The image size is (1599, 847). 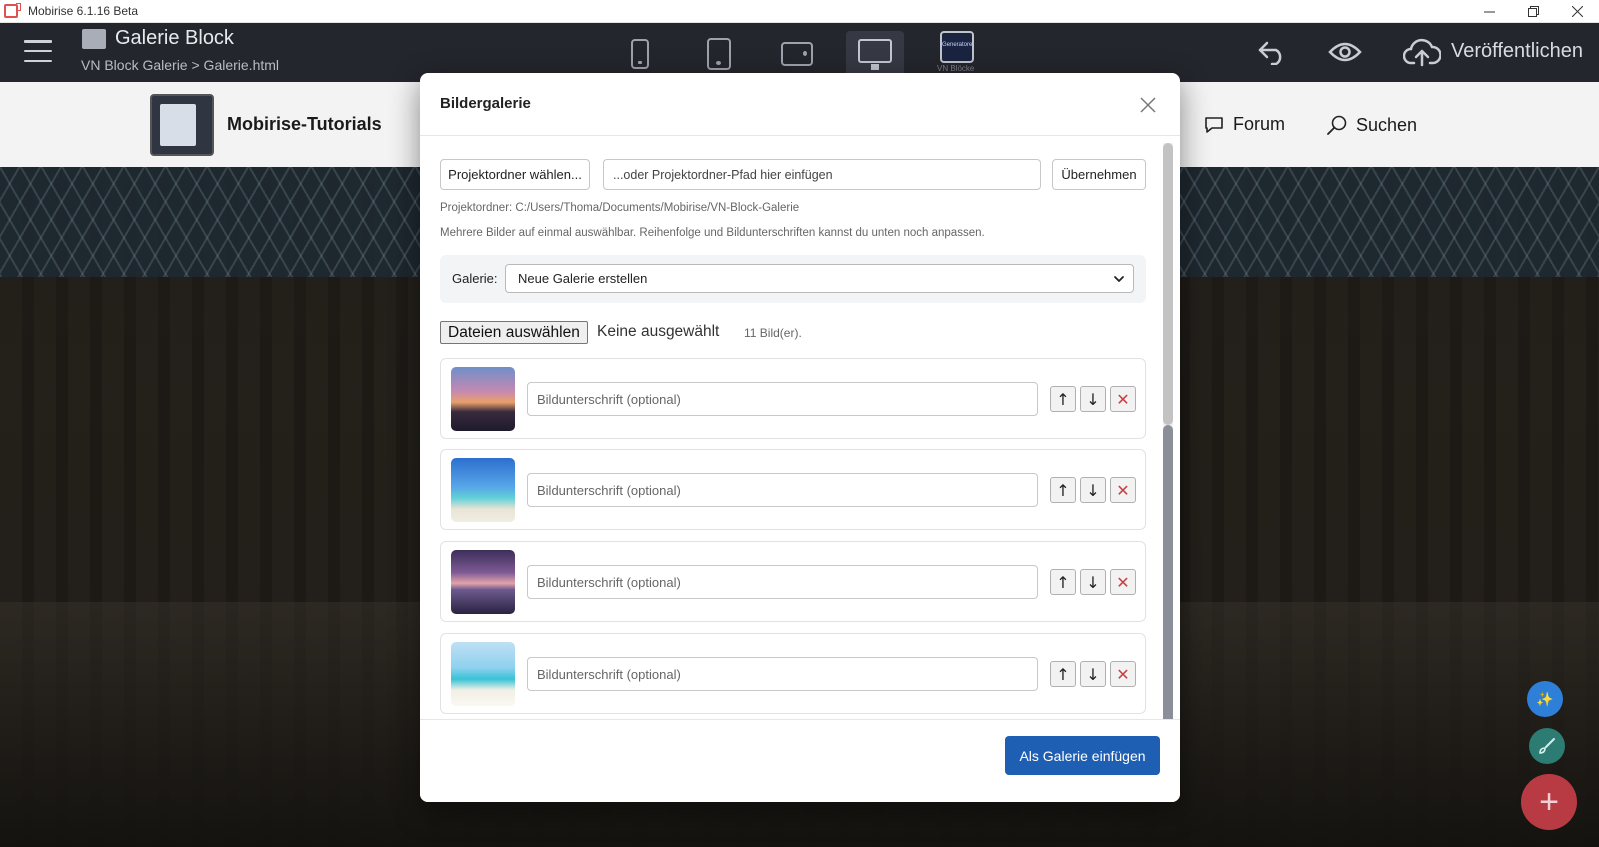 What do you see at coordinates (180, 65) in the screenshot?
I see `page-path: VN Block Galerie > Galerie.html` at bounding box center [180, 65].